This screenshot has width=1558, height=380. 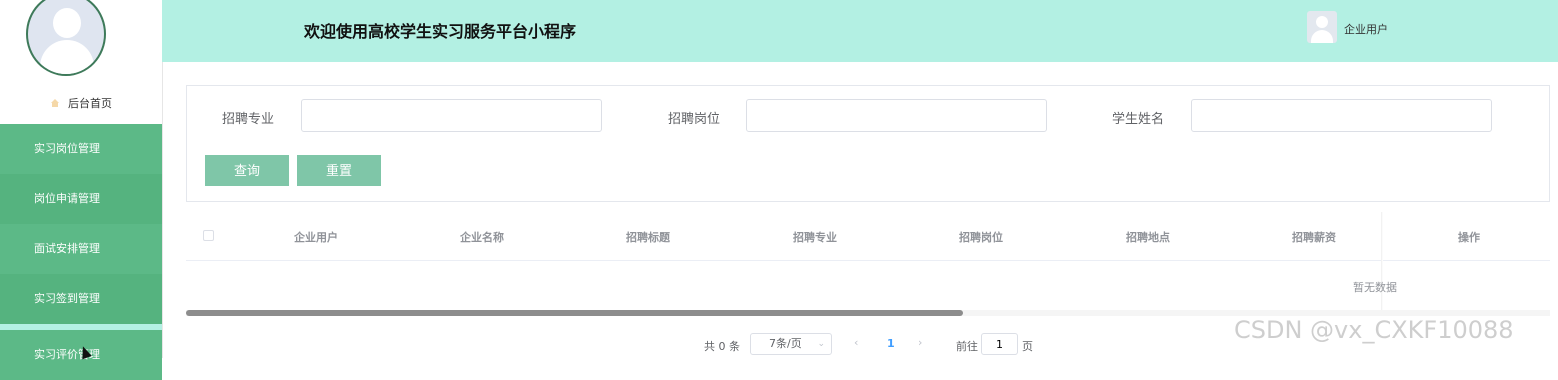 What do you see at coordinates (1314, 237) in the screenshot?
I see `column-header: 招聘薪资` at bounding box center [1314, 237].